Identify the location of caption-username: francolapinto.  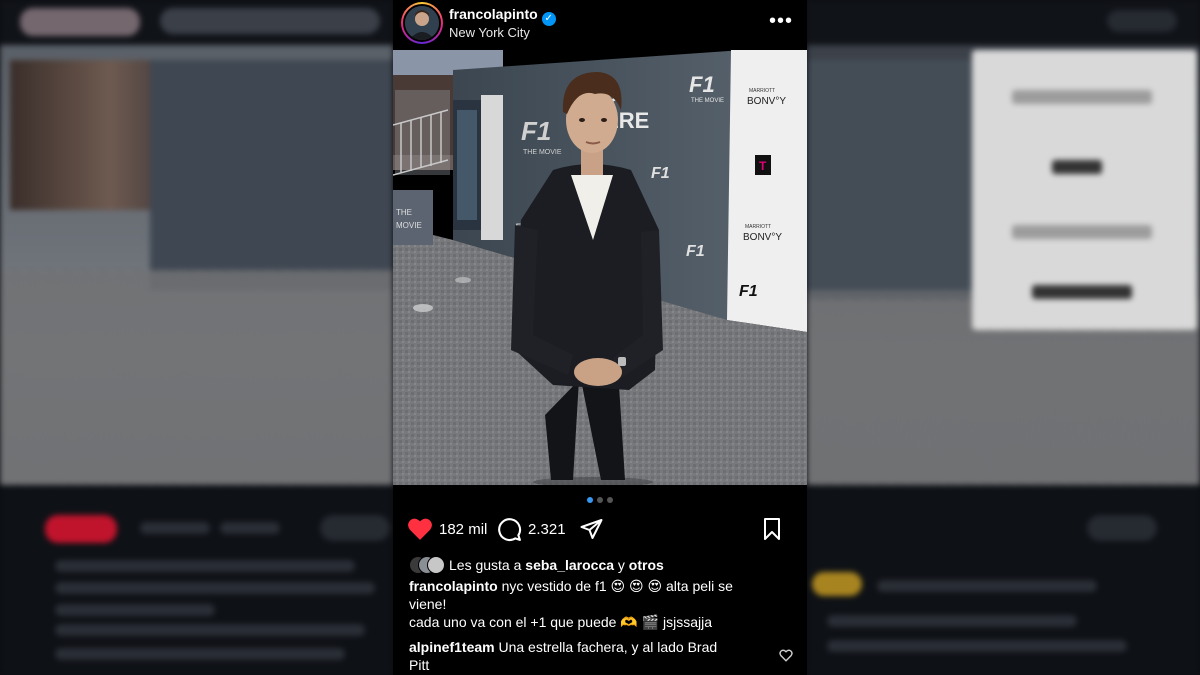
(453, 586).